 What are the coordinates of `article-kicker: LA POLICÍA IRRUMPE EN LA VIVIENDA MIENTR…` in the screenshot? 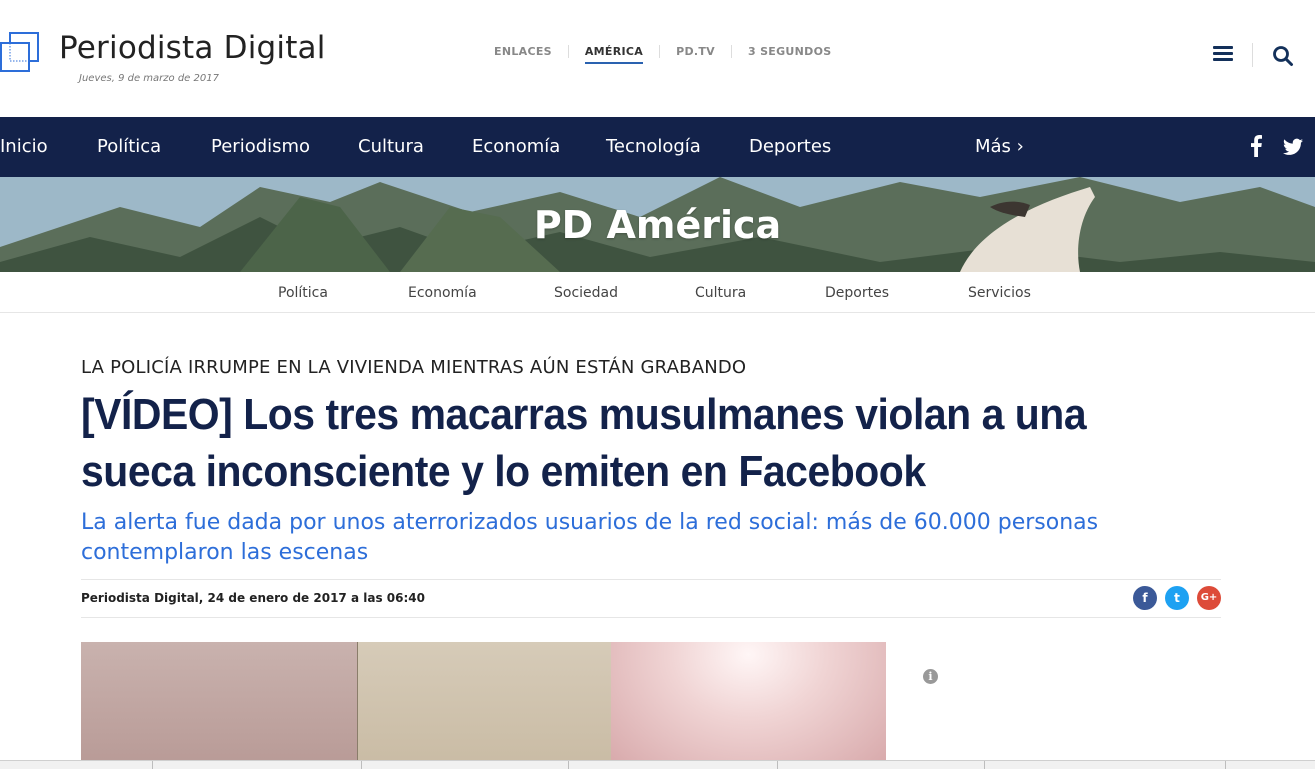 It's located at (414, 367).